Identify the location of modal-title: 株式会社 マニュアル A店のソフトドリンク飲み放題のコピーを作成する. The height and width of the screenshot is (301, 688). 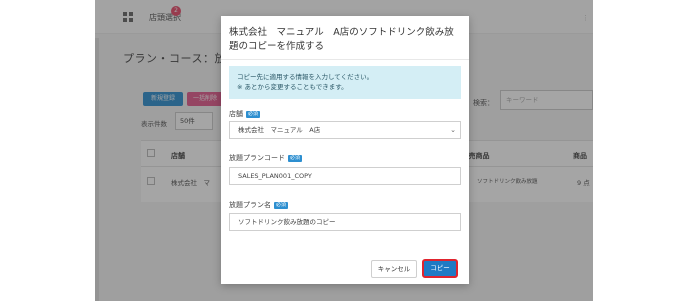
(341, 39).